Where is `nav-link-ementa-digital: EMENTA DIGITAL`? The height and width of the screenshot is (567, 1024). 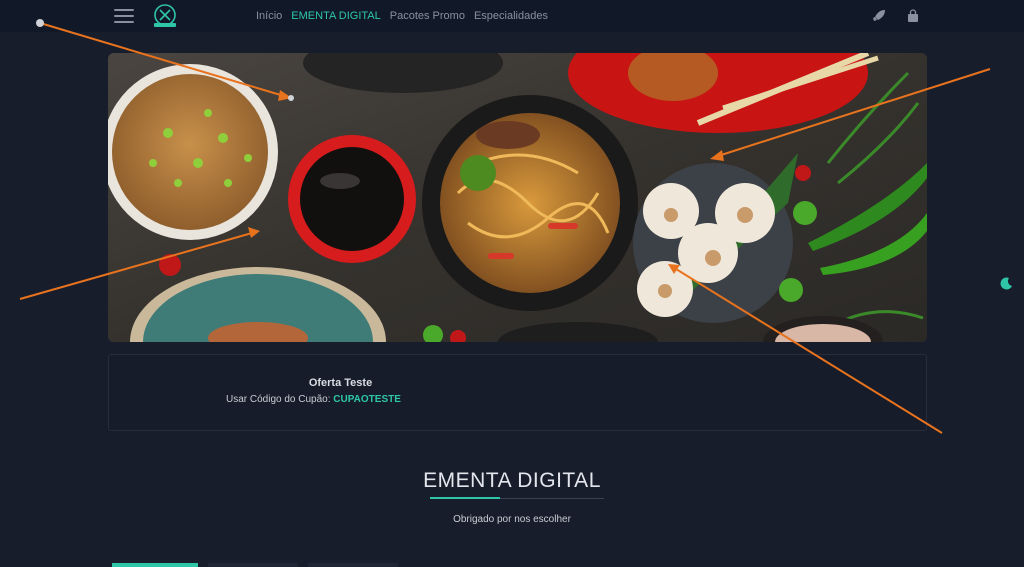
nav-link-ementa-digital: EMENTA DIGITAL is located at coordinates (335, 16).